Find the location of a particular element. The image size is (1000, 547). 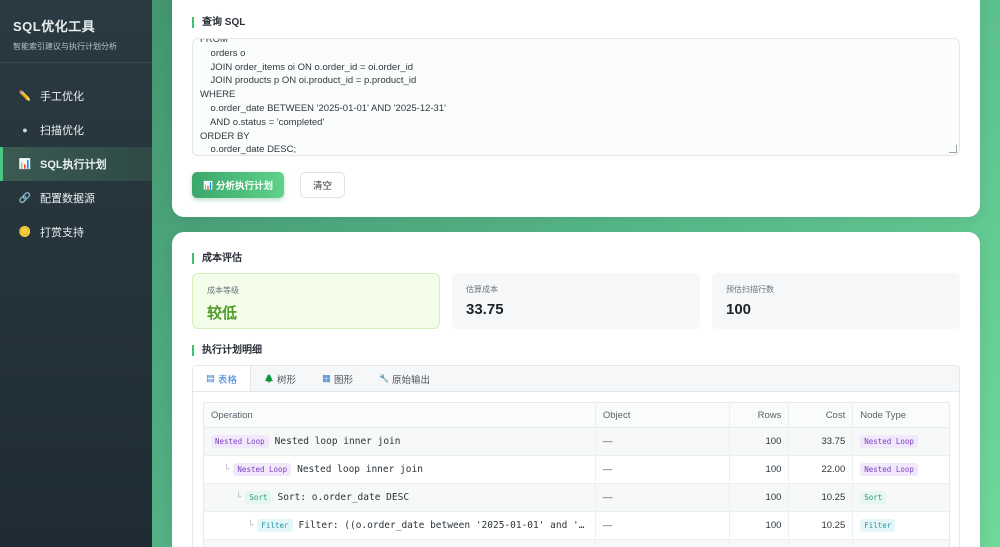

node-type-cell: Filter is located at coordinates (901, 525).